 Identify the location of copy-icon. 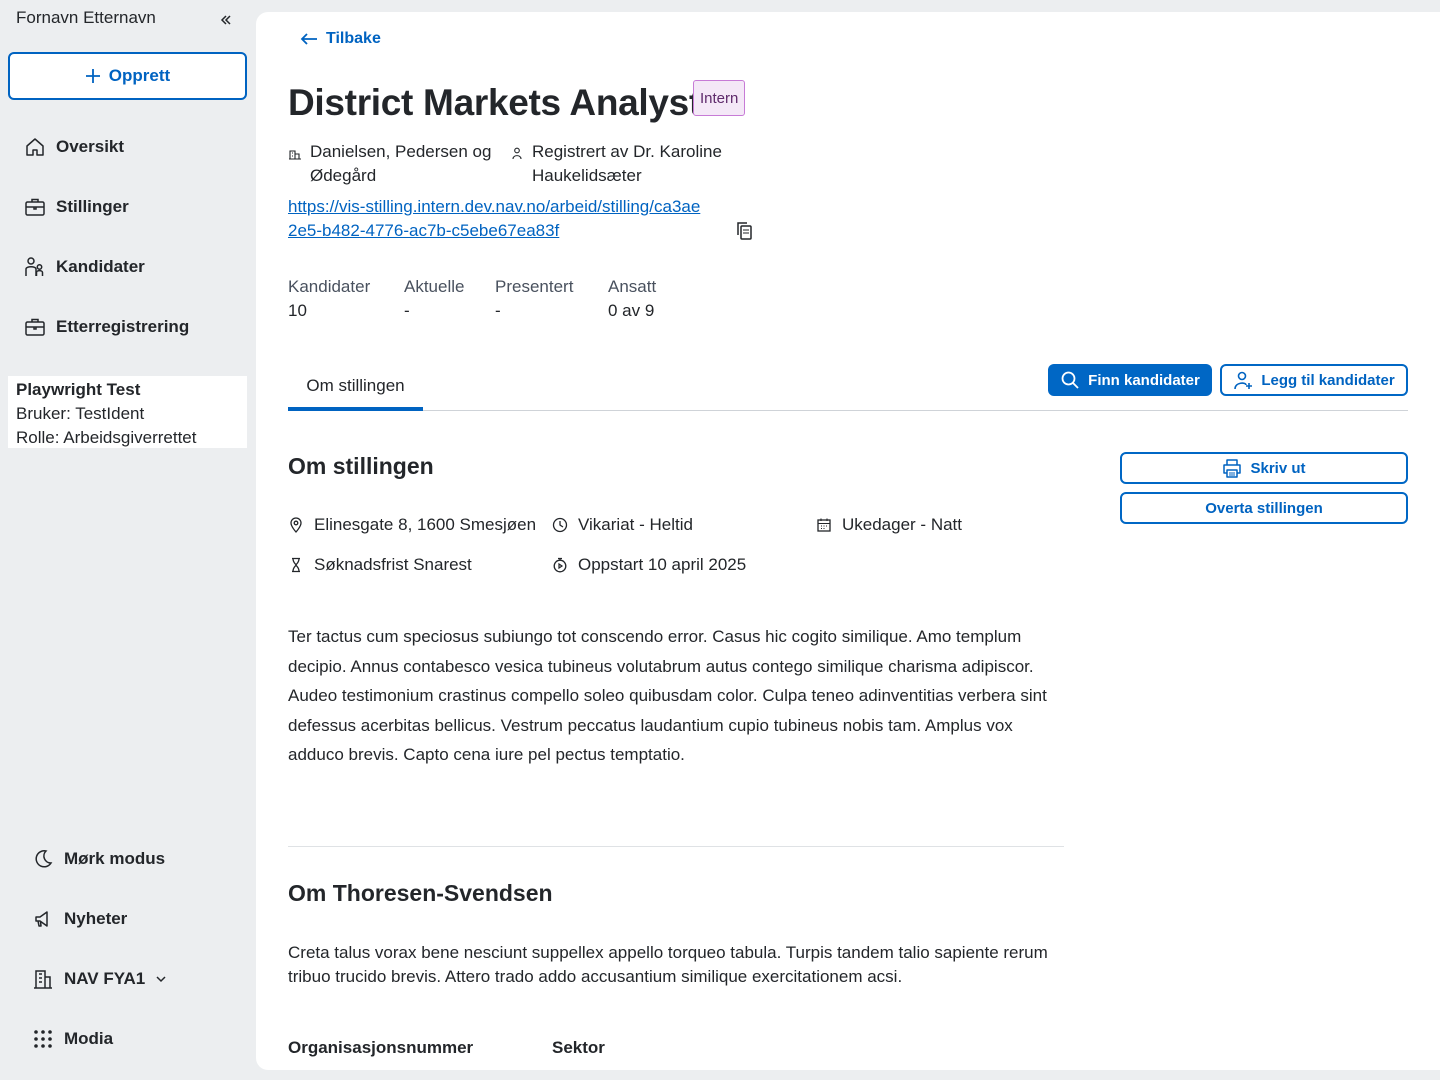
(745, 231).